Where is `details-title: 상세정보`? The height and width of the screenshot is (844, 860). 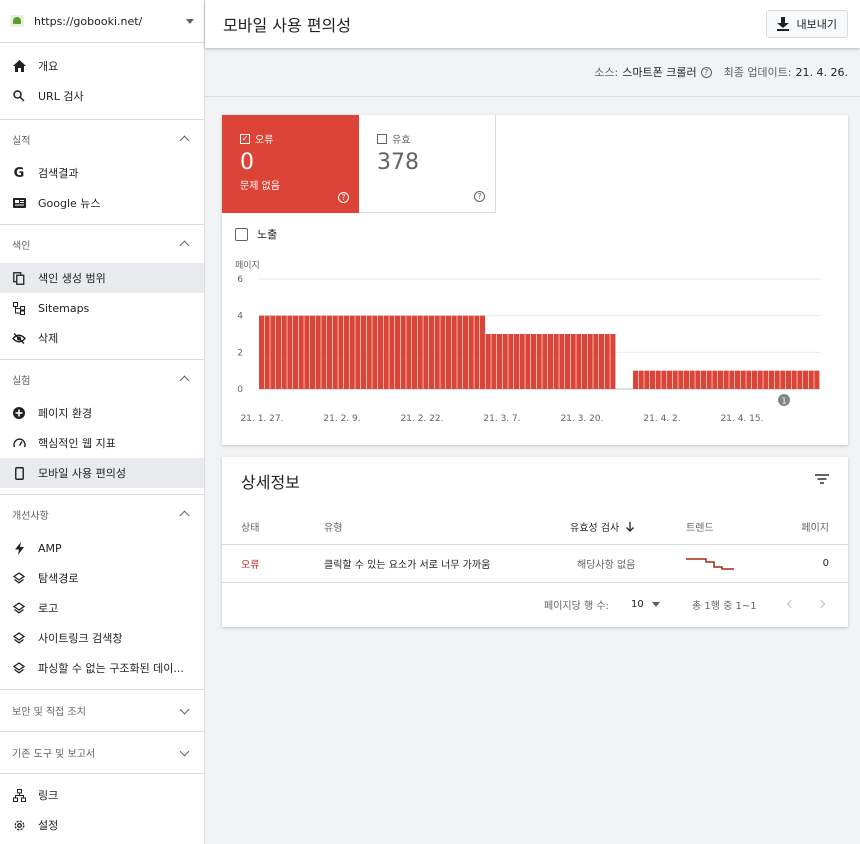 details-title: 상세정보 is located at coordinates (270, 482).